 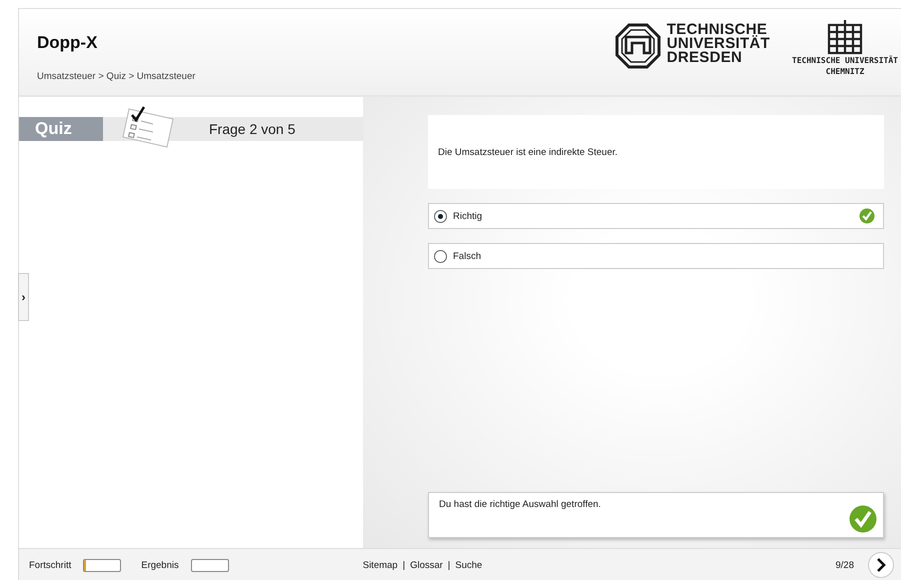 I want to click on progress-meter, so click(x=102, y=565).